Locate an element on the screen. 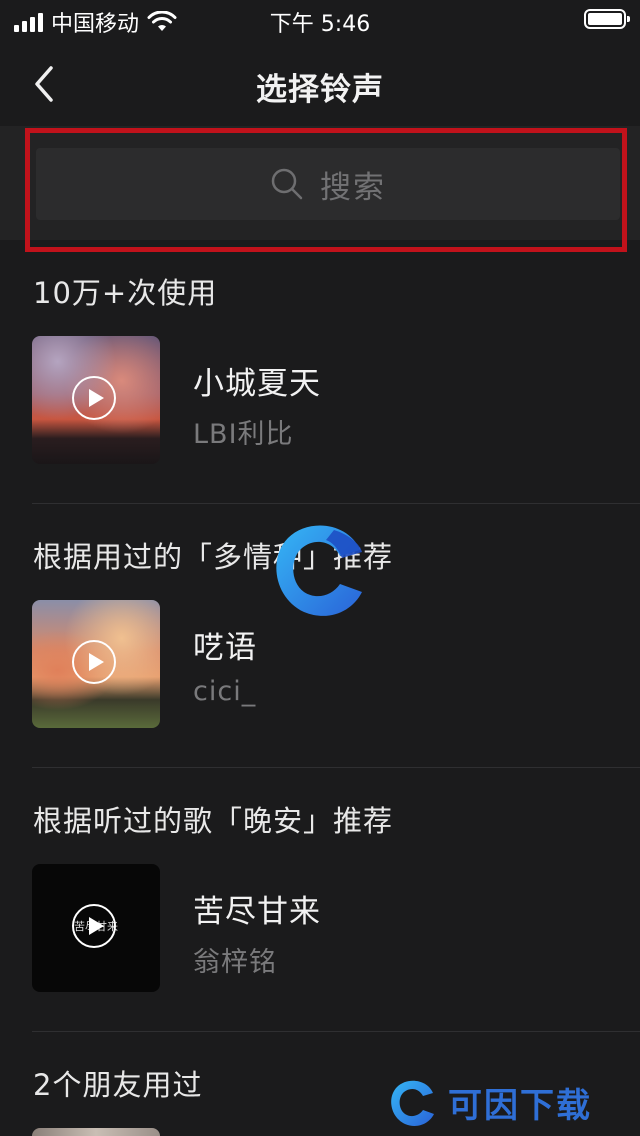 Image resolution: width=640 pixels, height=1136 pixels. song-artist: LBI利比 is located at coordinates (243, 434).